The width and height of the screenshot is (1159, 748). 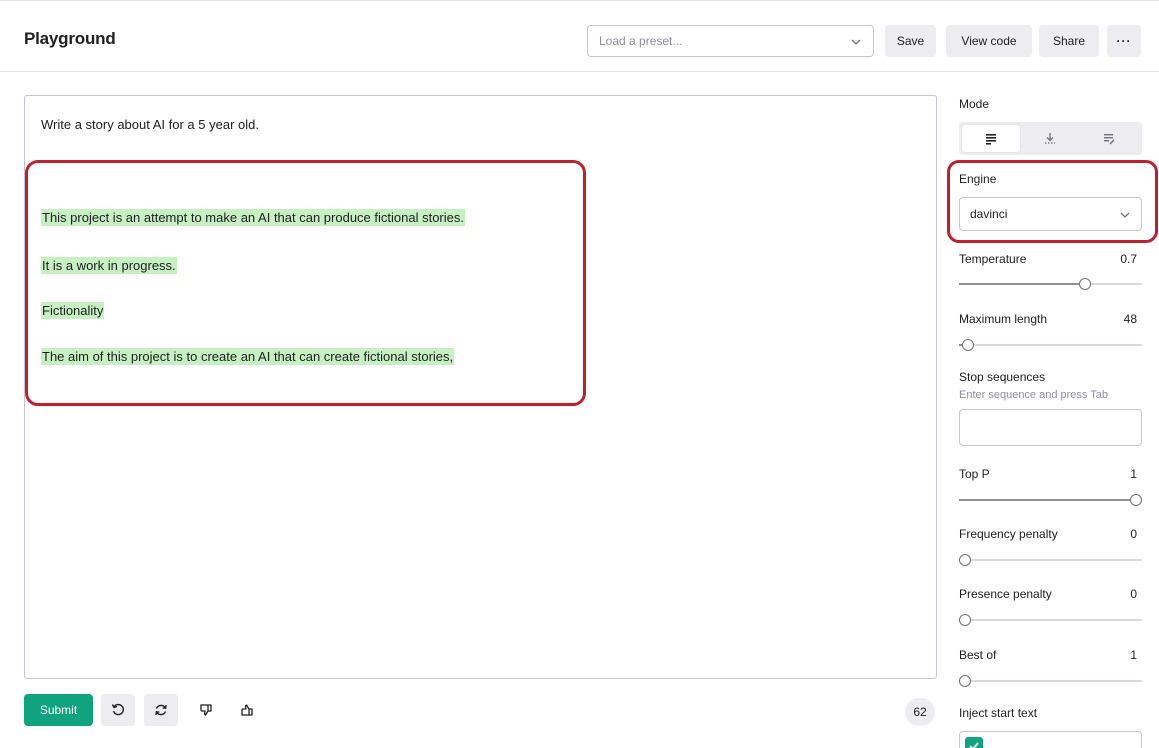 What do you see at coordinates (1128, 259) in the screenshot?
I see `temperature-value: 0.7` at bounding box center [1128, 259].